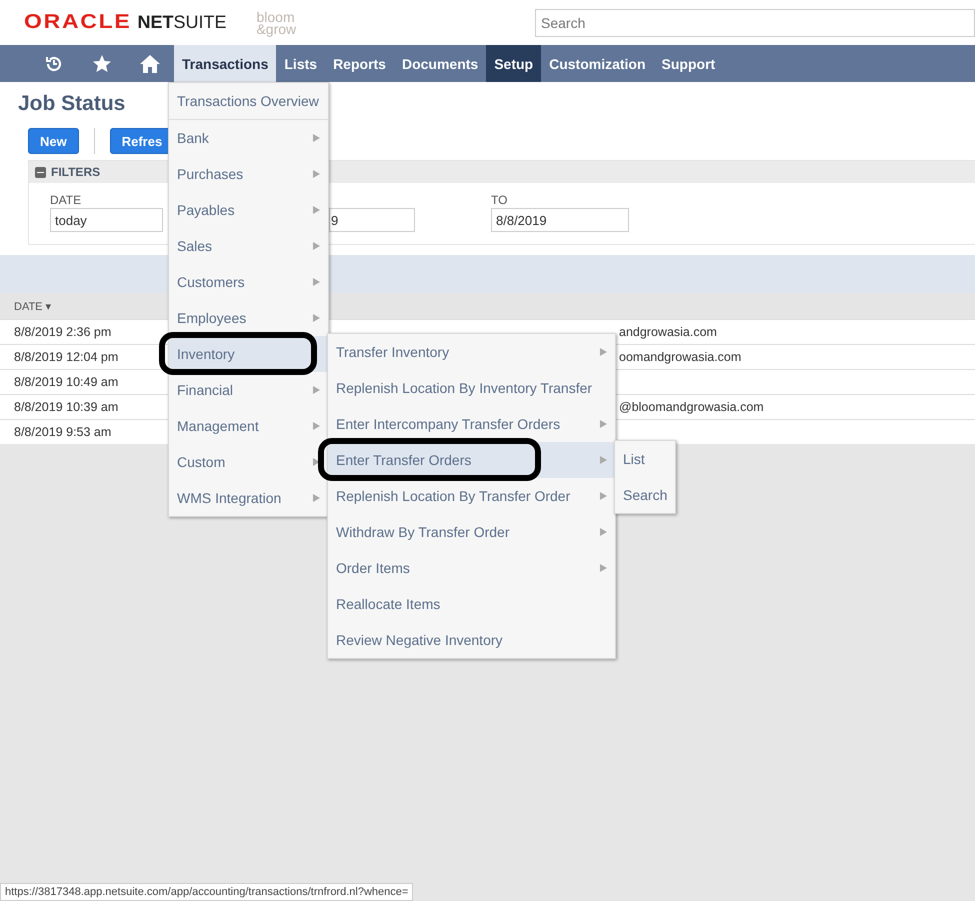 The height and width of the screenshot is (901, 975). I want to click on status-url: https://3817348.app.netsuite.com/app/accounting/transactions/trnfrord.nl?whence=, so click(207, 892).